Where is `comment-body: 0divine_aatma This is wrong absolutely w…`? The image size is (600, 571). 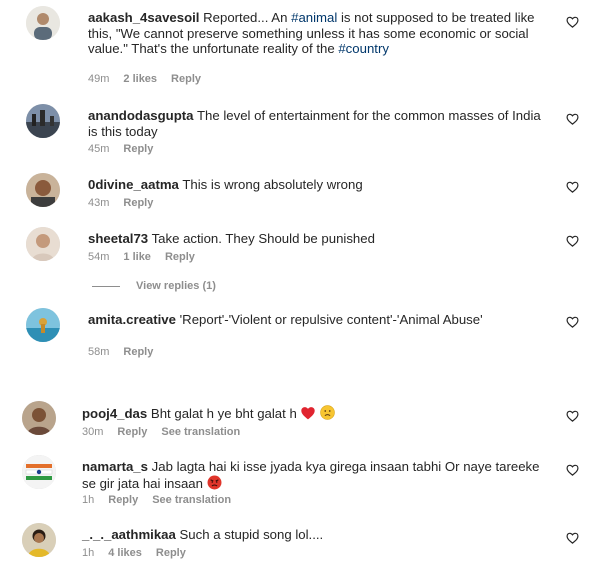
comment-body: 0divine_aatma This is wrong absolutely w… is located at coordinates (320, 185).